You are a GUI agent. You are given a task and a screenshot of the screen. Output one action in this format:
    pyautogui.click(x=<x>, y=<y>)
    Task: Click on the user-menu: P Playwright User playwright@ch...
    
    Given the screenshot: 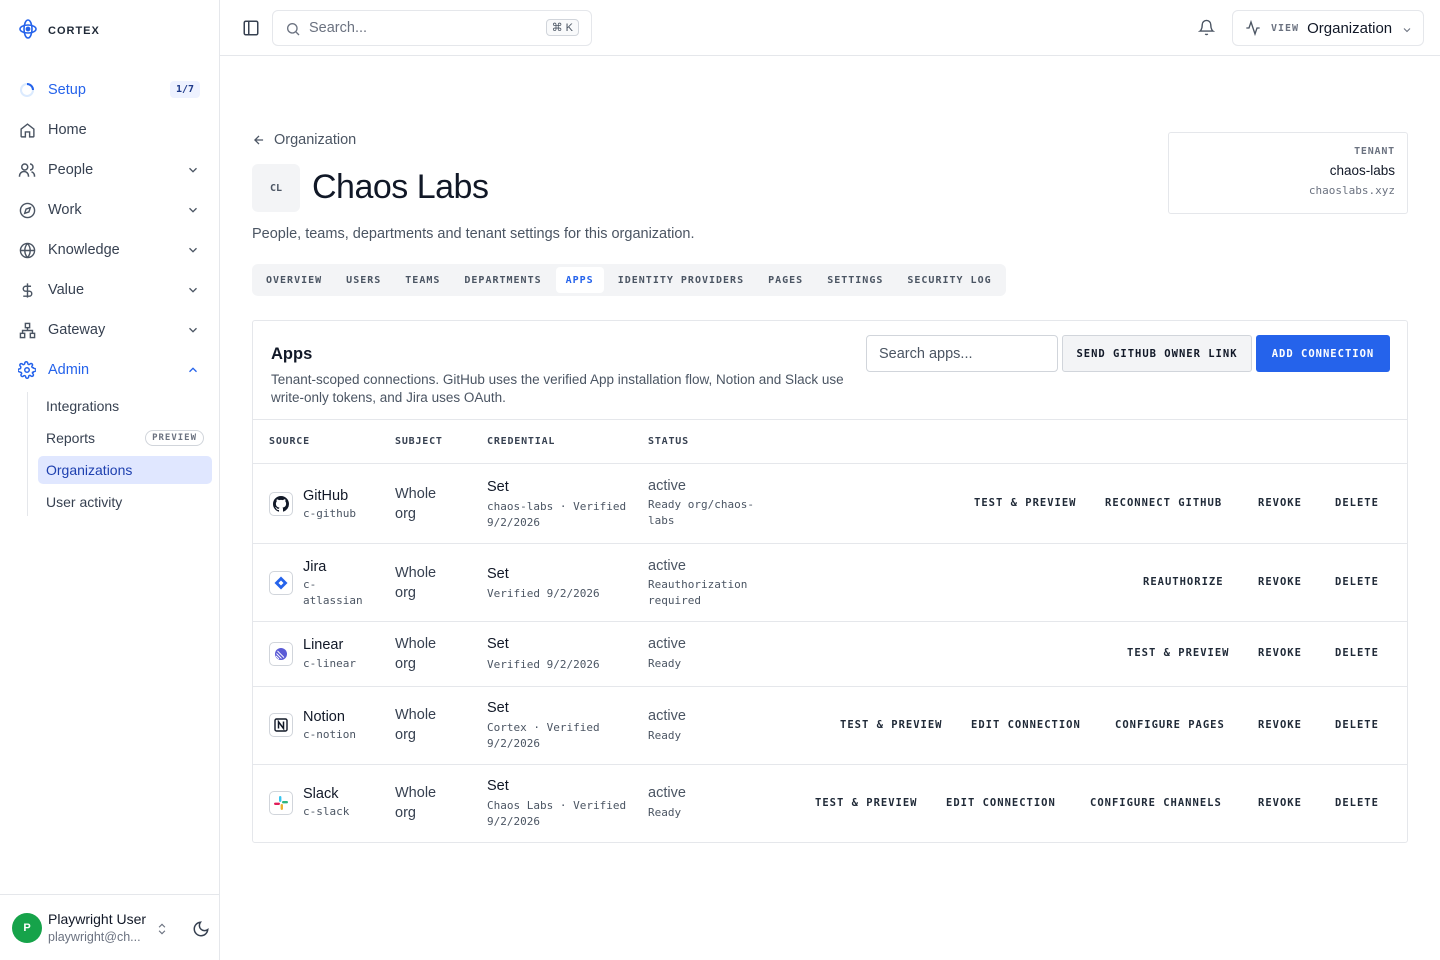 What is the action you would take?
    pyautogui.click(x=109, y=927)
    